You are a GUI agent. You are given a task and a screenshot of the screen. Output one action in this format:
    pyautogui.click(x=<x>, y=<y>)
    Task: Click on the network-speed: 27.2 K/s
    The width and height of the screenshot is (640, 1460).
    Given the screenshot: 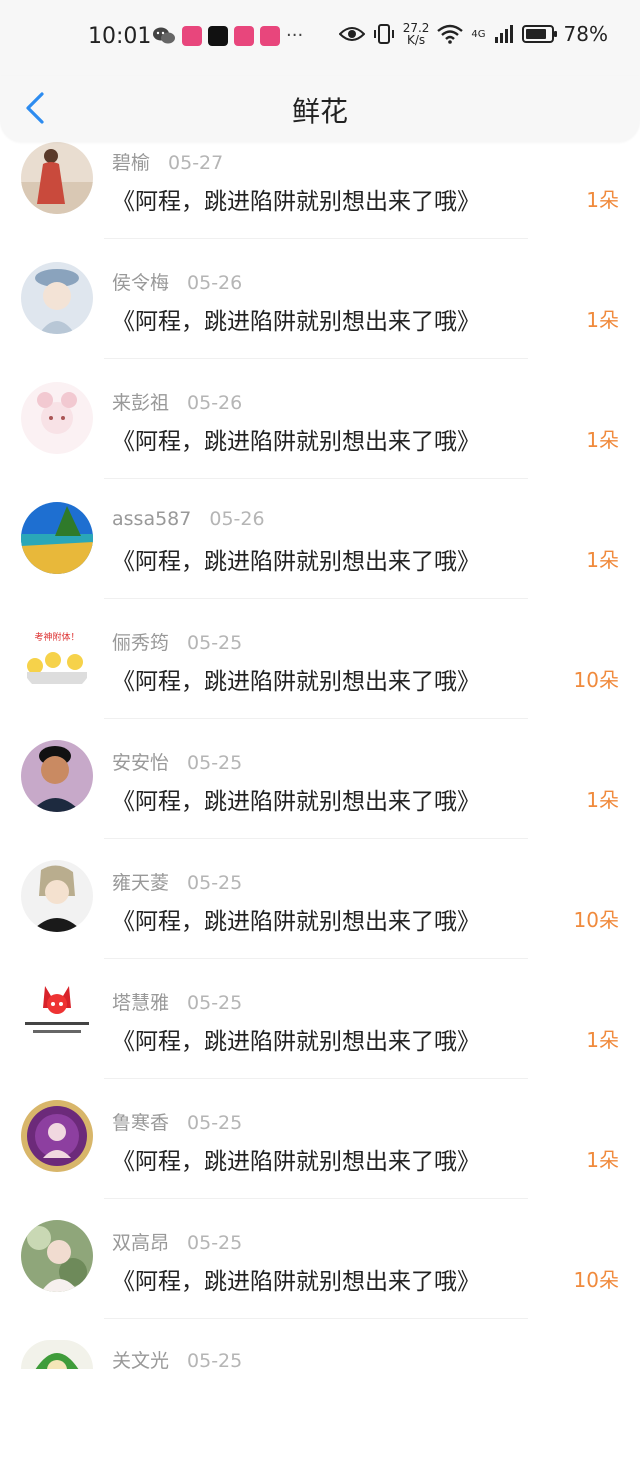 What is the action you would take?
    pyautogui.click(x=416, y=34)
    